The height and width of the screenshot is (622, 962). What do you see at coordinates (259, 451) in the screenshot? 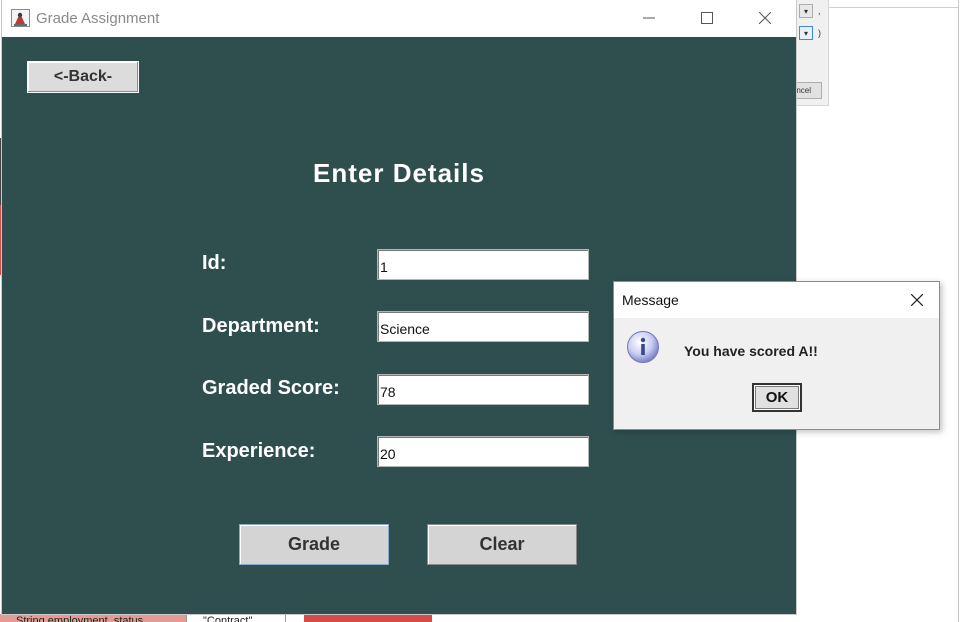
I see `experience-label: Experience:` at bounding box center [259, 451].